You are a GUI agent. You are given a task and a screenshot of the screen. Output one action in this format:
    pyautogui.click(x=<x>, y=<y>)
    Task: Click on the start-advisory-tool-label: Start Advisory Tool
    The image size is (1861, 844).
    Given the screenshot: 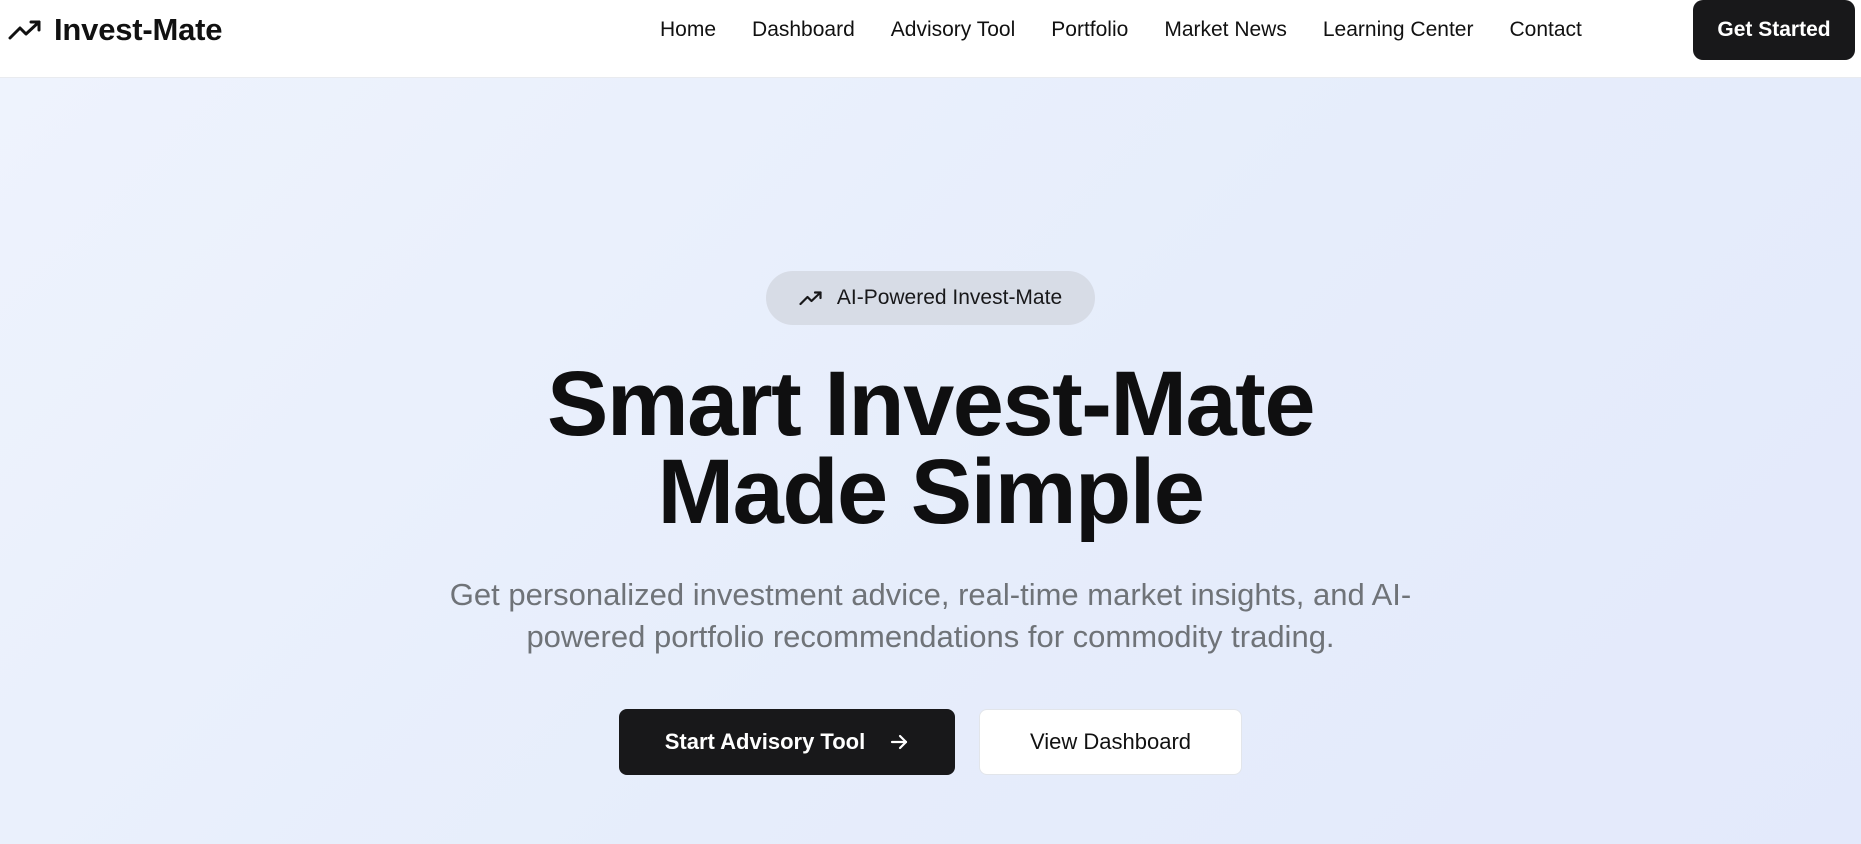 What is the action you would take?
    pyautogui.click(x=765, y=741)
    